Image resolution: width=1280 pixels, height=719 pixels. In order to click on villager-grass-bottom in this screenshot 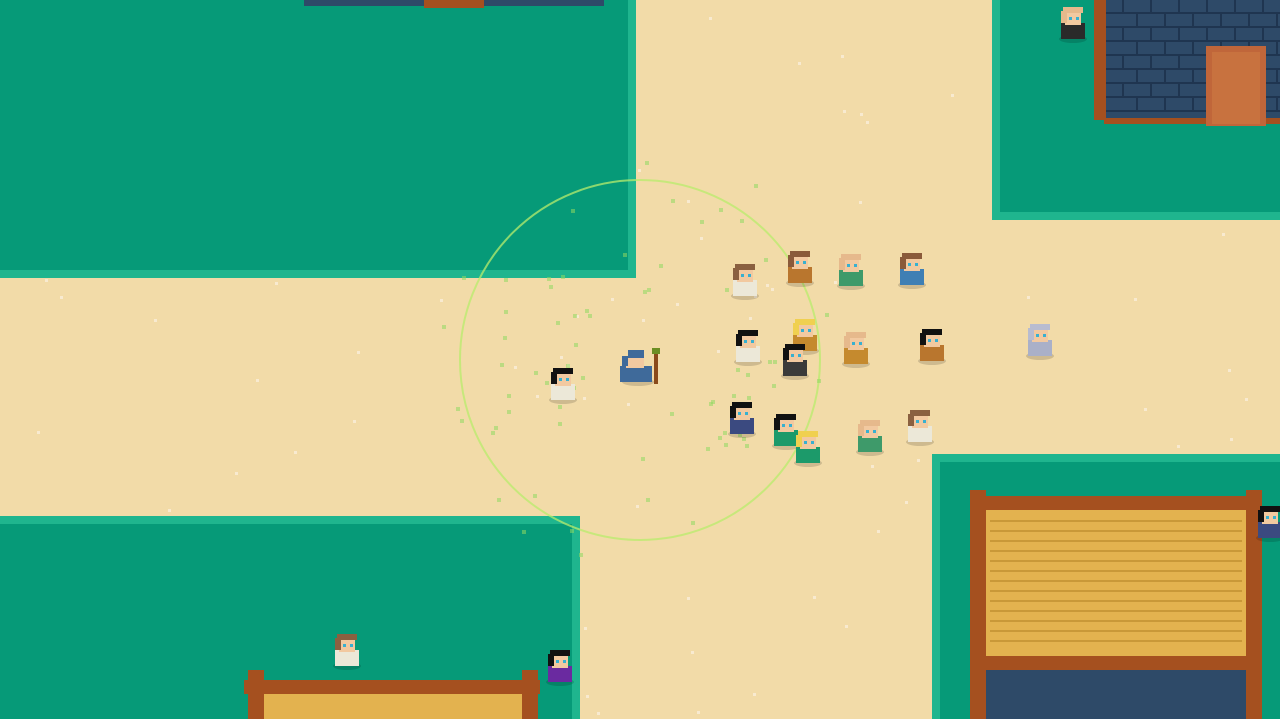, I will do `click(347, 652)`.